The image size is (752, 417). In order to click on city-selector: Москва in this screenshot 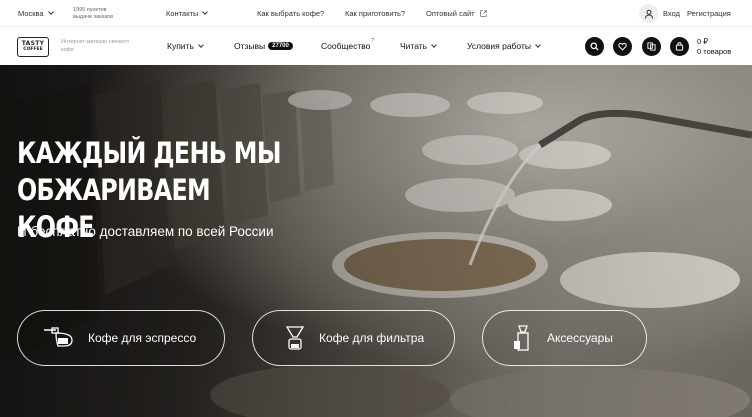, I will do `click(36, 13)`.